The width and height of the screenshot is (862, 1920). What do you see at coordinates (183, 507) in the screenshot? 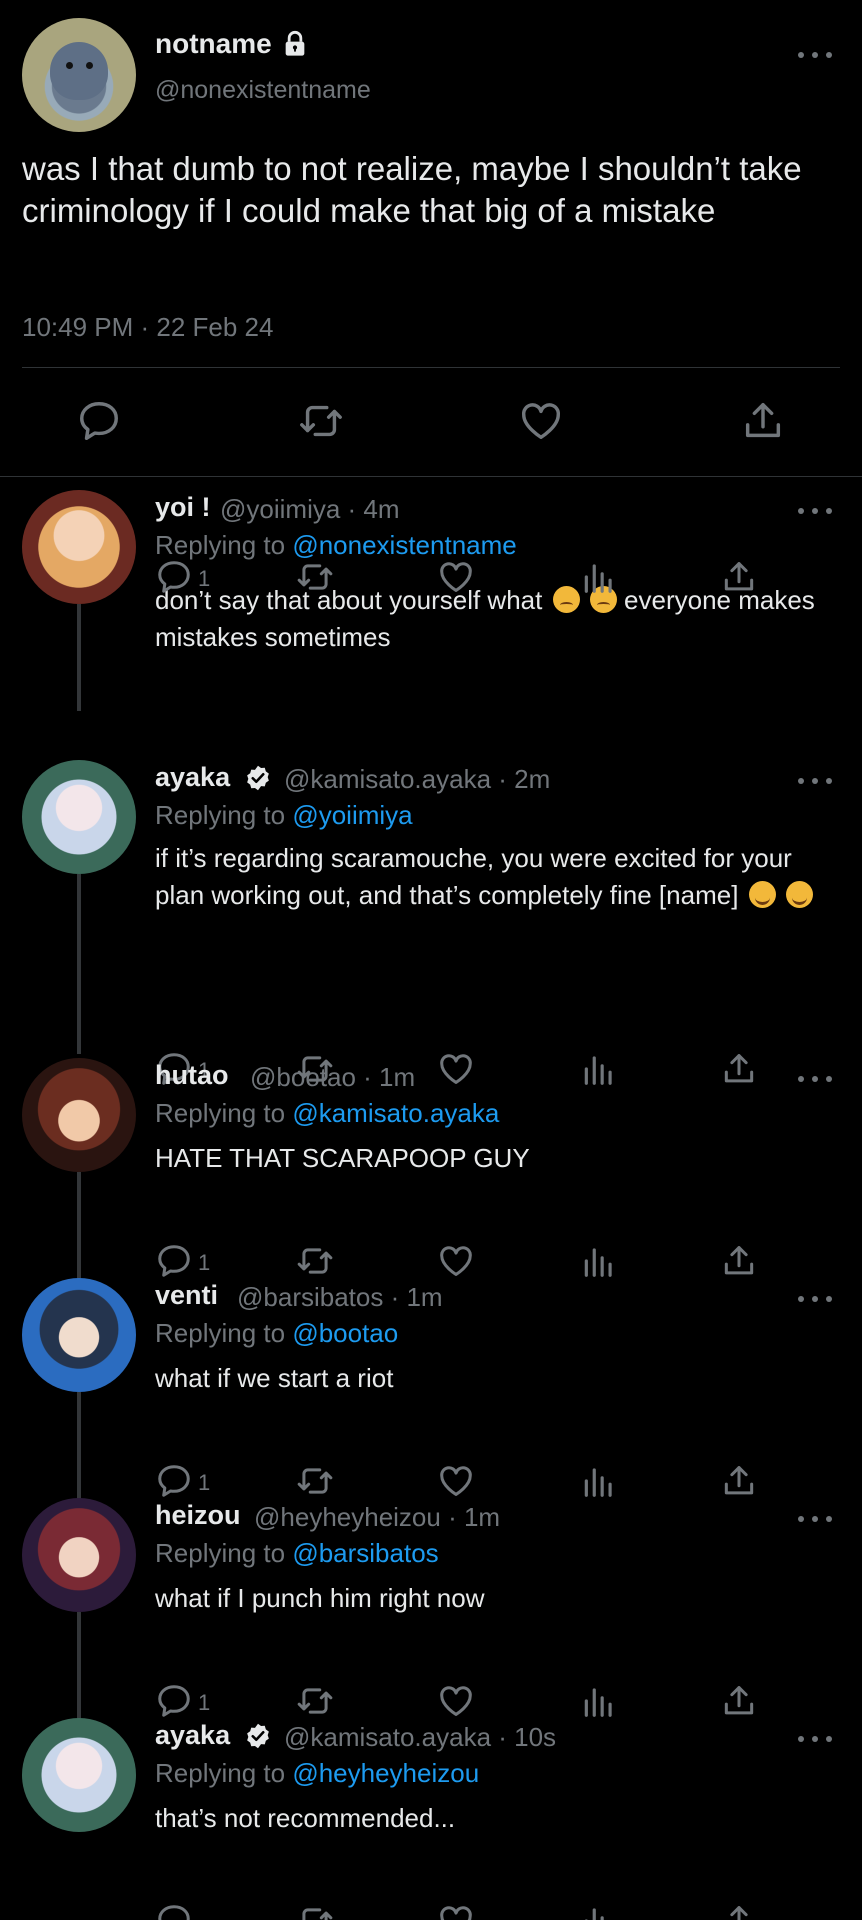
I see `display-name: yoi !` at bounding box center [183, 507].